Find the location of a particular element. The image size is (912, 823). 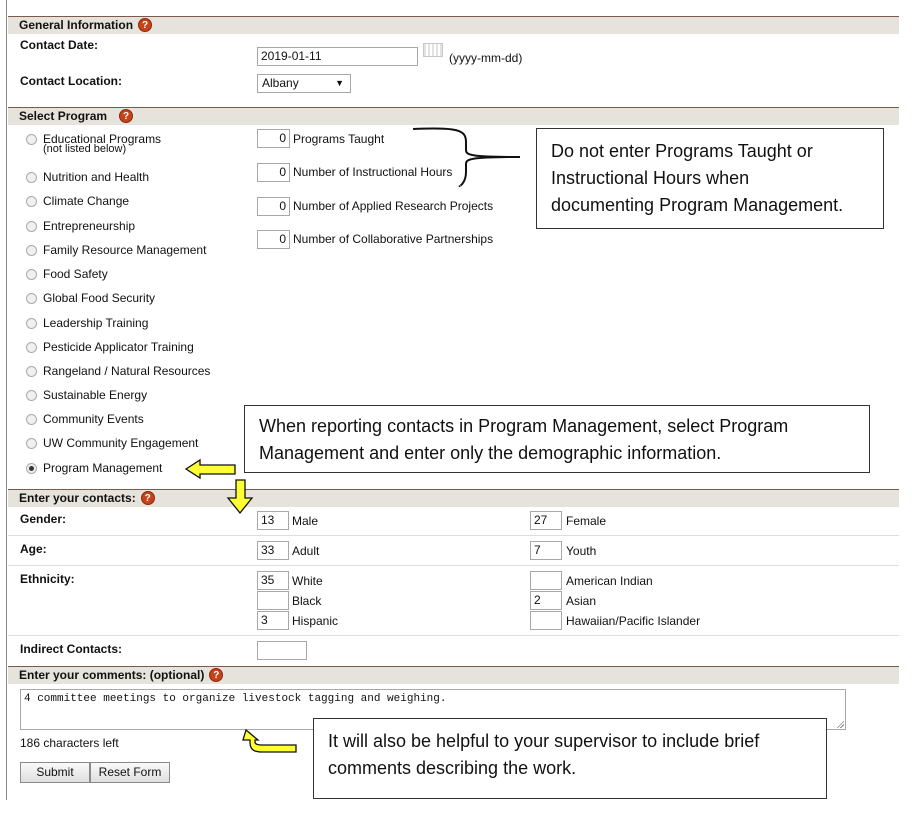

left-arrow-annotation is located at coordinates (210, 469).